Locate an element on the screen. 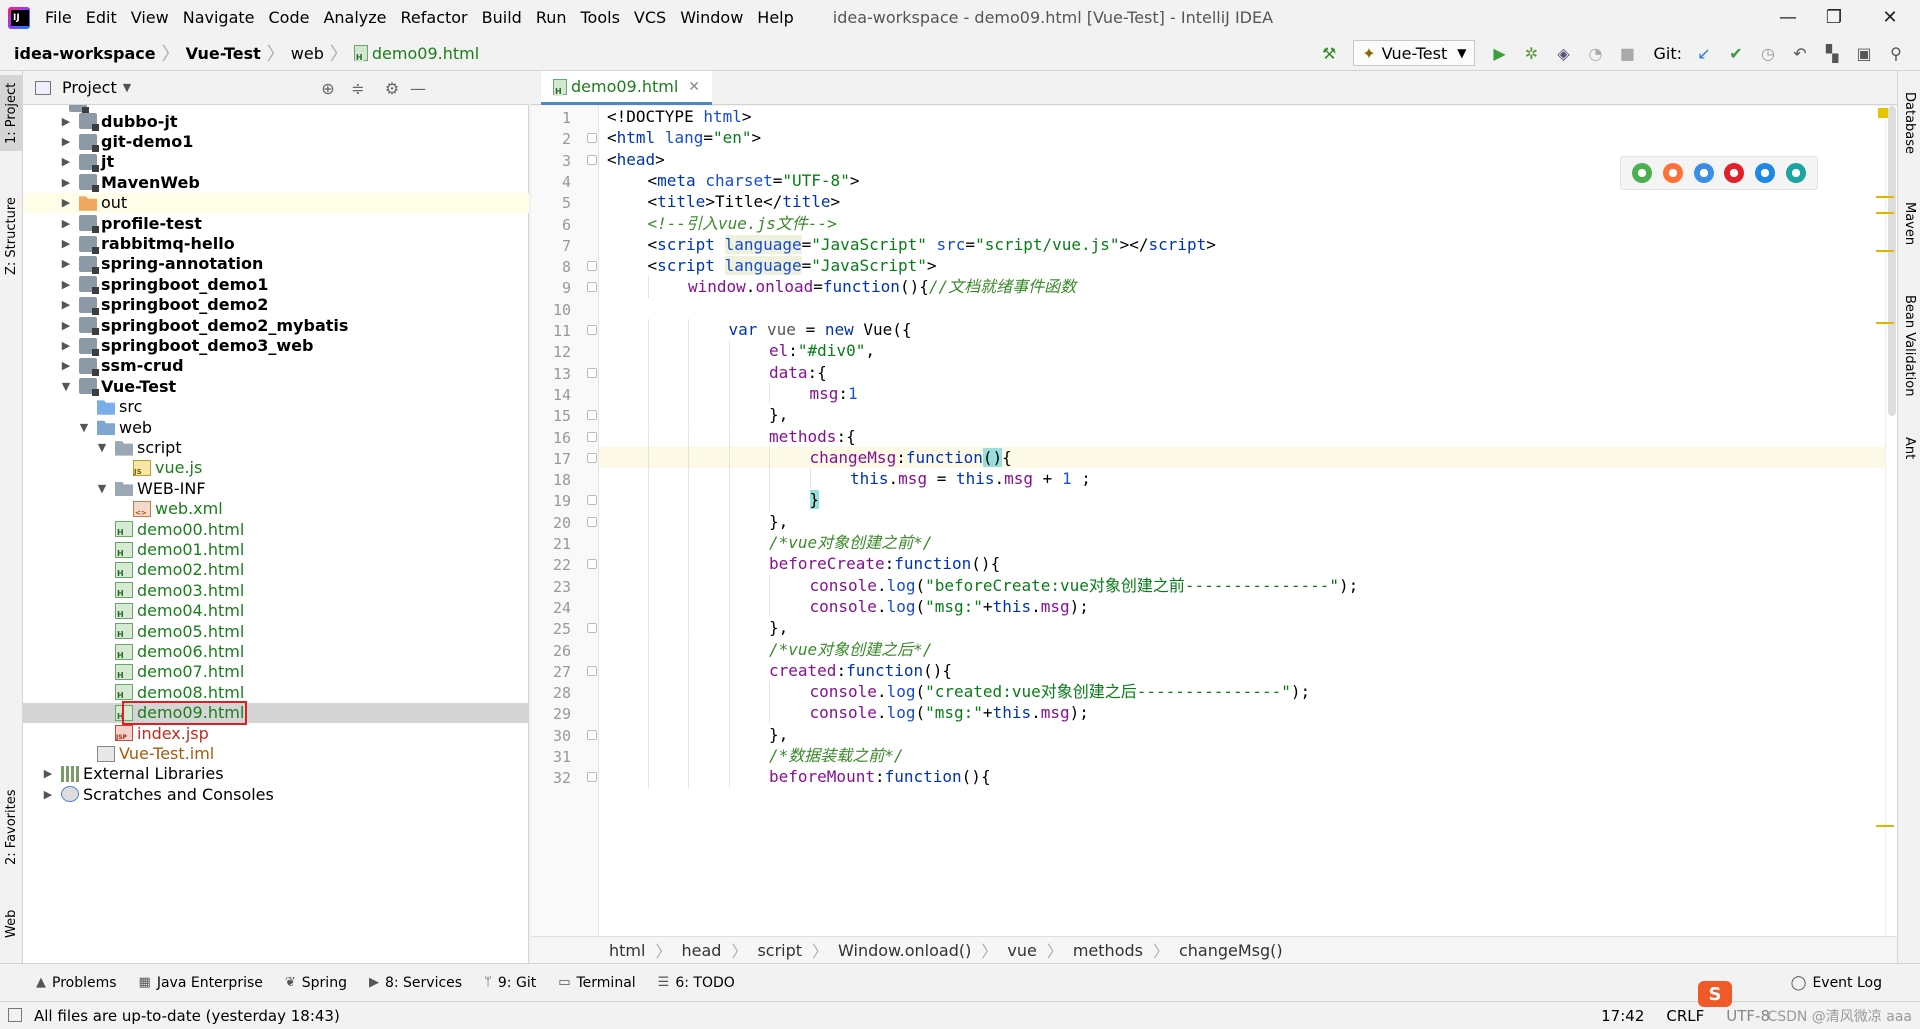  caret-position: 17:42 is located at coordinates (1622, 1016).